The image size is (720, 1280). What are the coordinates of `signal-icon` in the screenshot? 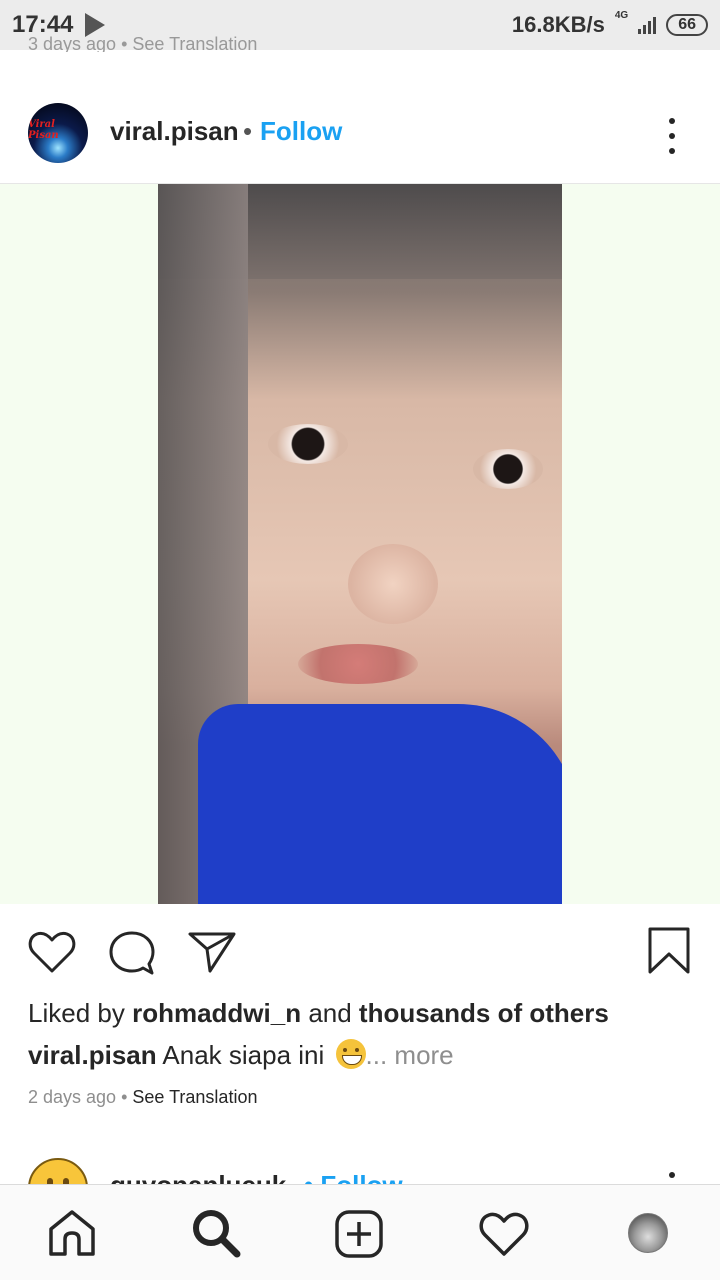 It's located at (647, 25).